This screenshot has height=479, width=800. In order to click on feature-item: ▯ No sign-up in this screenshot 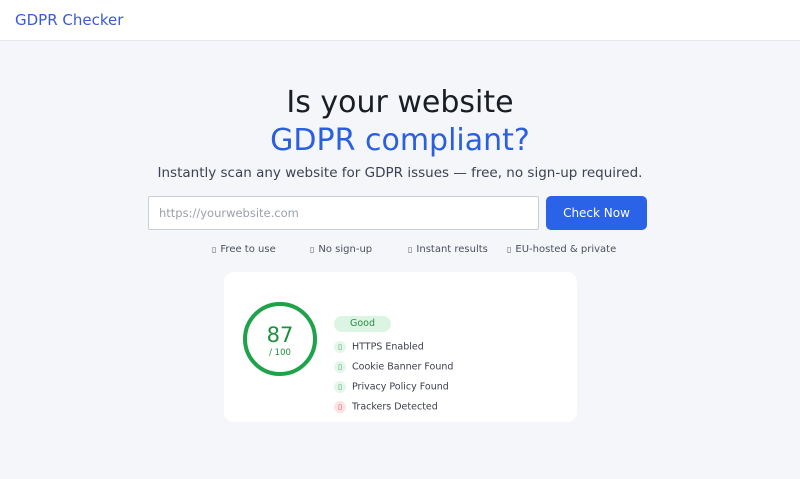, I will do `click(341, 249)`.